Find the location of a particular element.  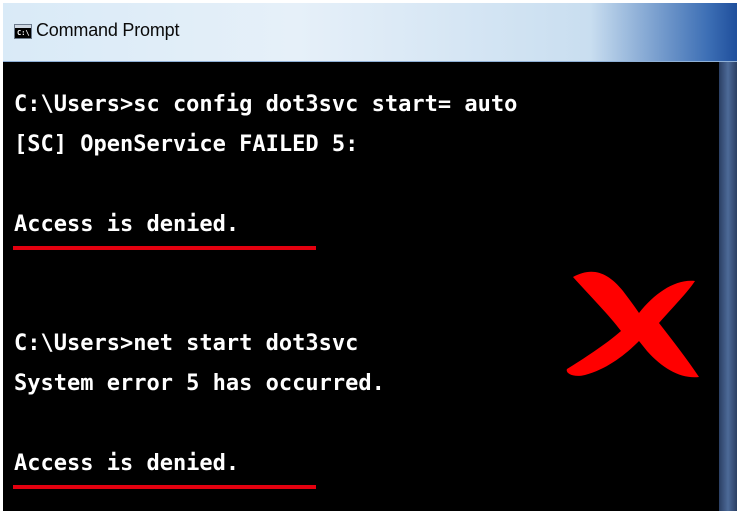

cmd-window-icon: C:\ is located at coordinates (23, 31).